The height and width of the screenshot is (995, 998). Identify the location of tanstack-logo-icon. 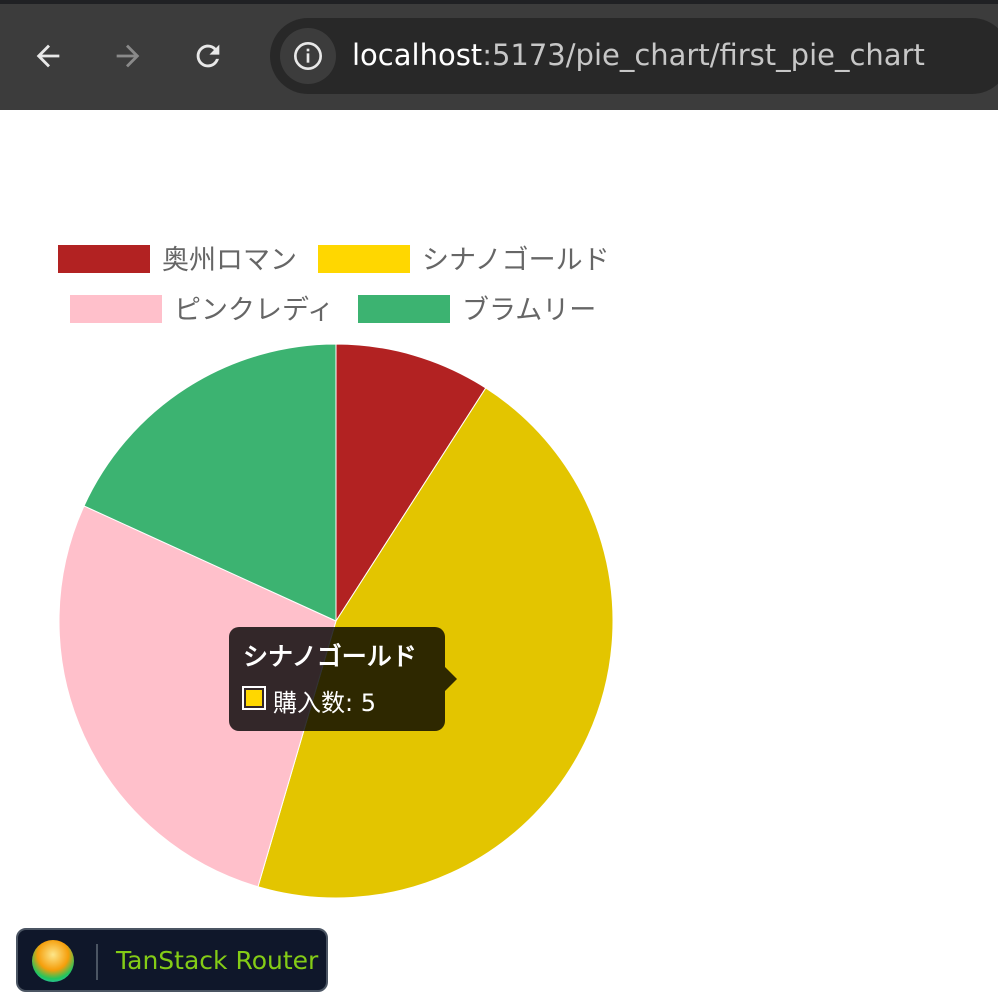
(53, 961).